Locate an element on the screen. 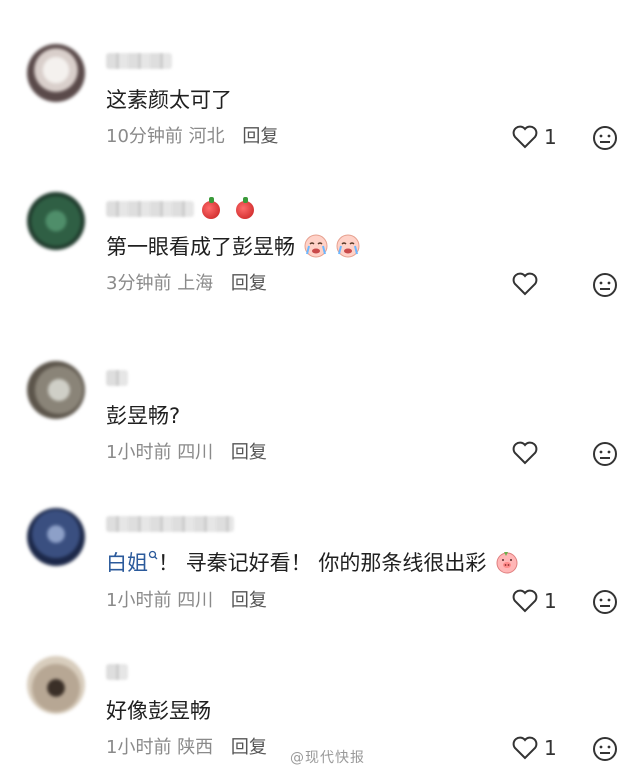  search-small-icon is located at coordinates (153, 555).